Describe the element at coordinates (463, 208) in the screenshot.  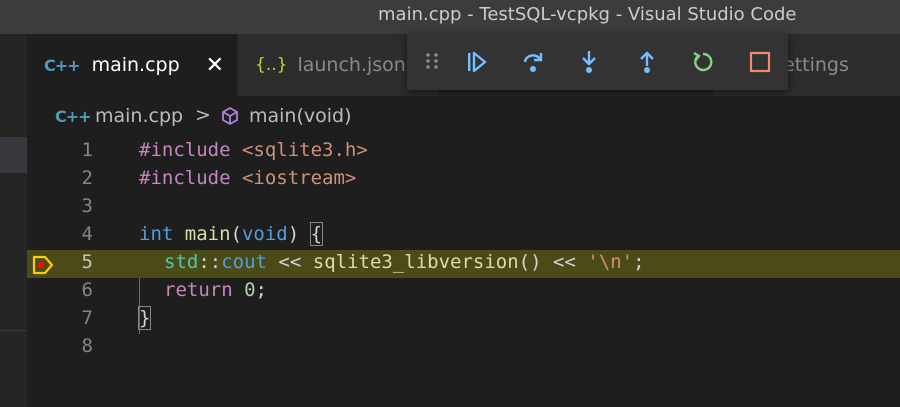
I see `code-line: 3` at that location.